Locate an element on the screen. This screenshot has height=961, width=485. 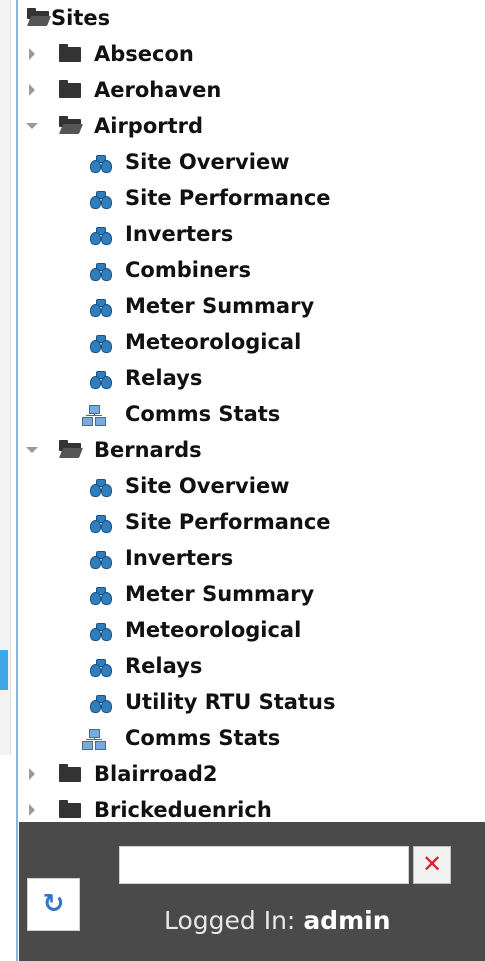
tree-site-label: Brickeduenrich is located at coordinates (183, 810).